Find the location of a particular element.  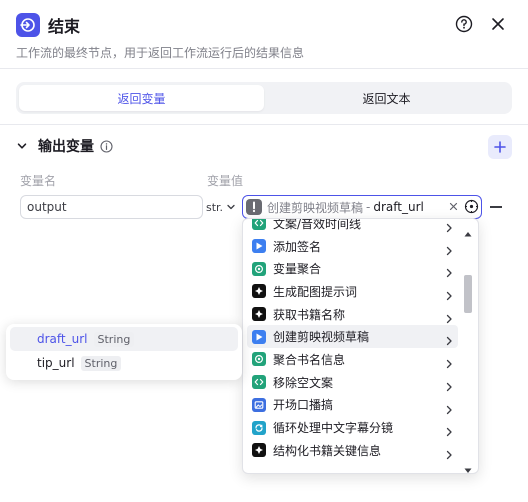

variable-option-name: draft_url is located at coordinates (62, 339).